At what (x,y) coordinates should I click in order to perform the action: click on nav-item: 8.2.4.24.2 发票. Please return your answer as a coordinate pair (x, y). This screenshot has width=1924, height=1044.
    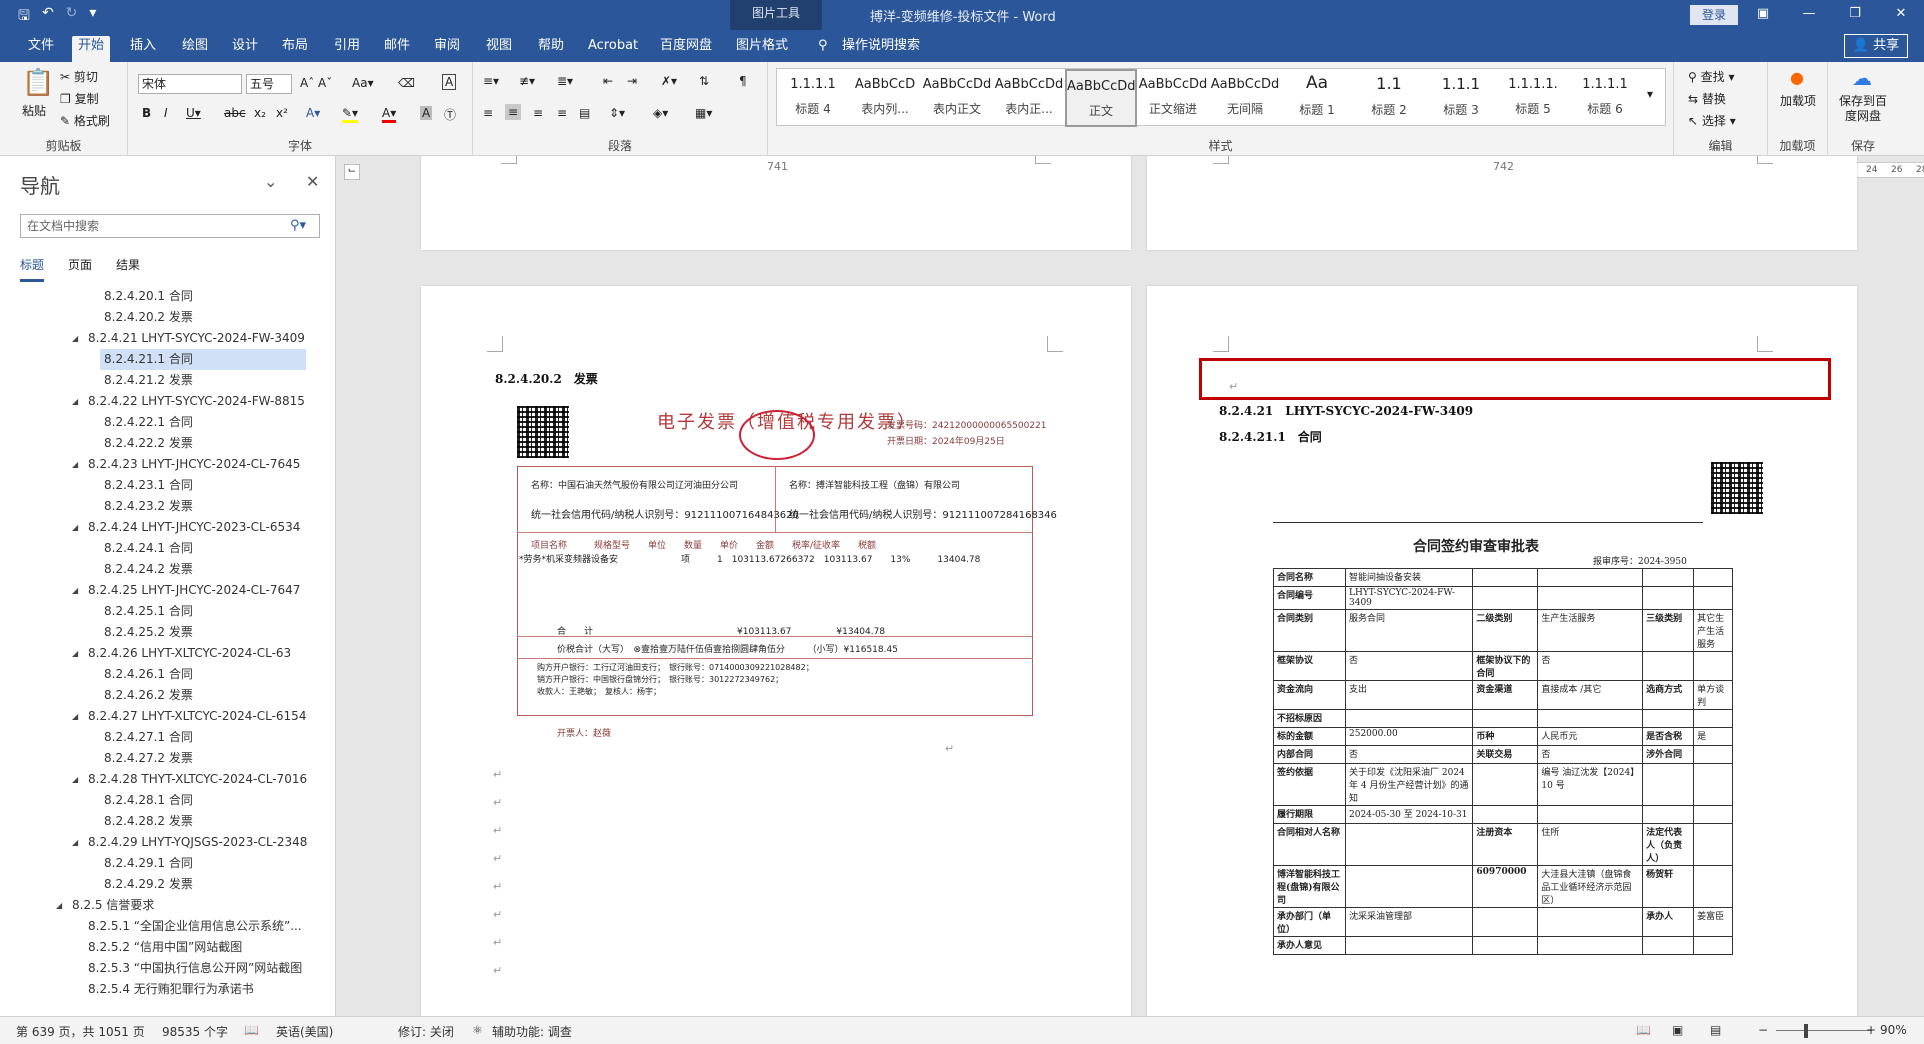
    Looking at the image, I should click on (168, 569).